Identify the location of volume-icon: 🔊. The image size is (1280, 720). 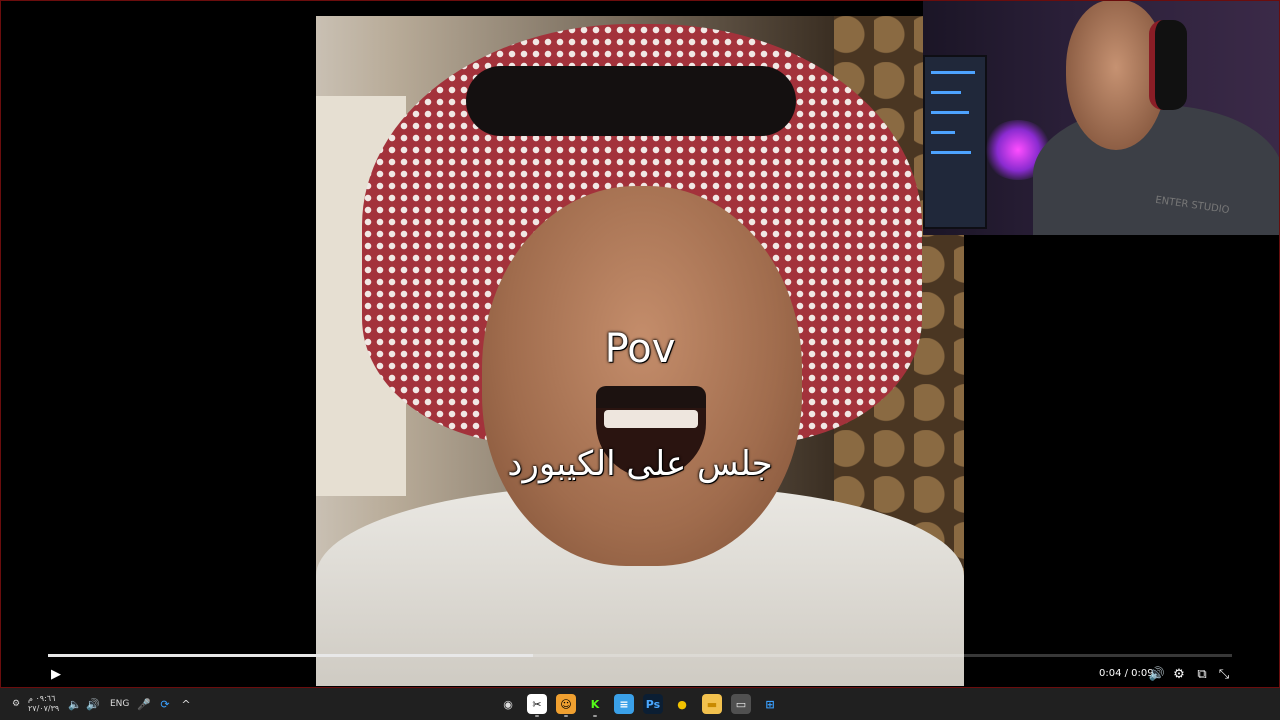
(1157, 674).